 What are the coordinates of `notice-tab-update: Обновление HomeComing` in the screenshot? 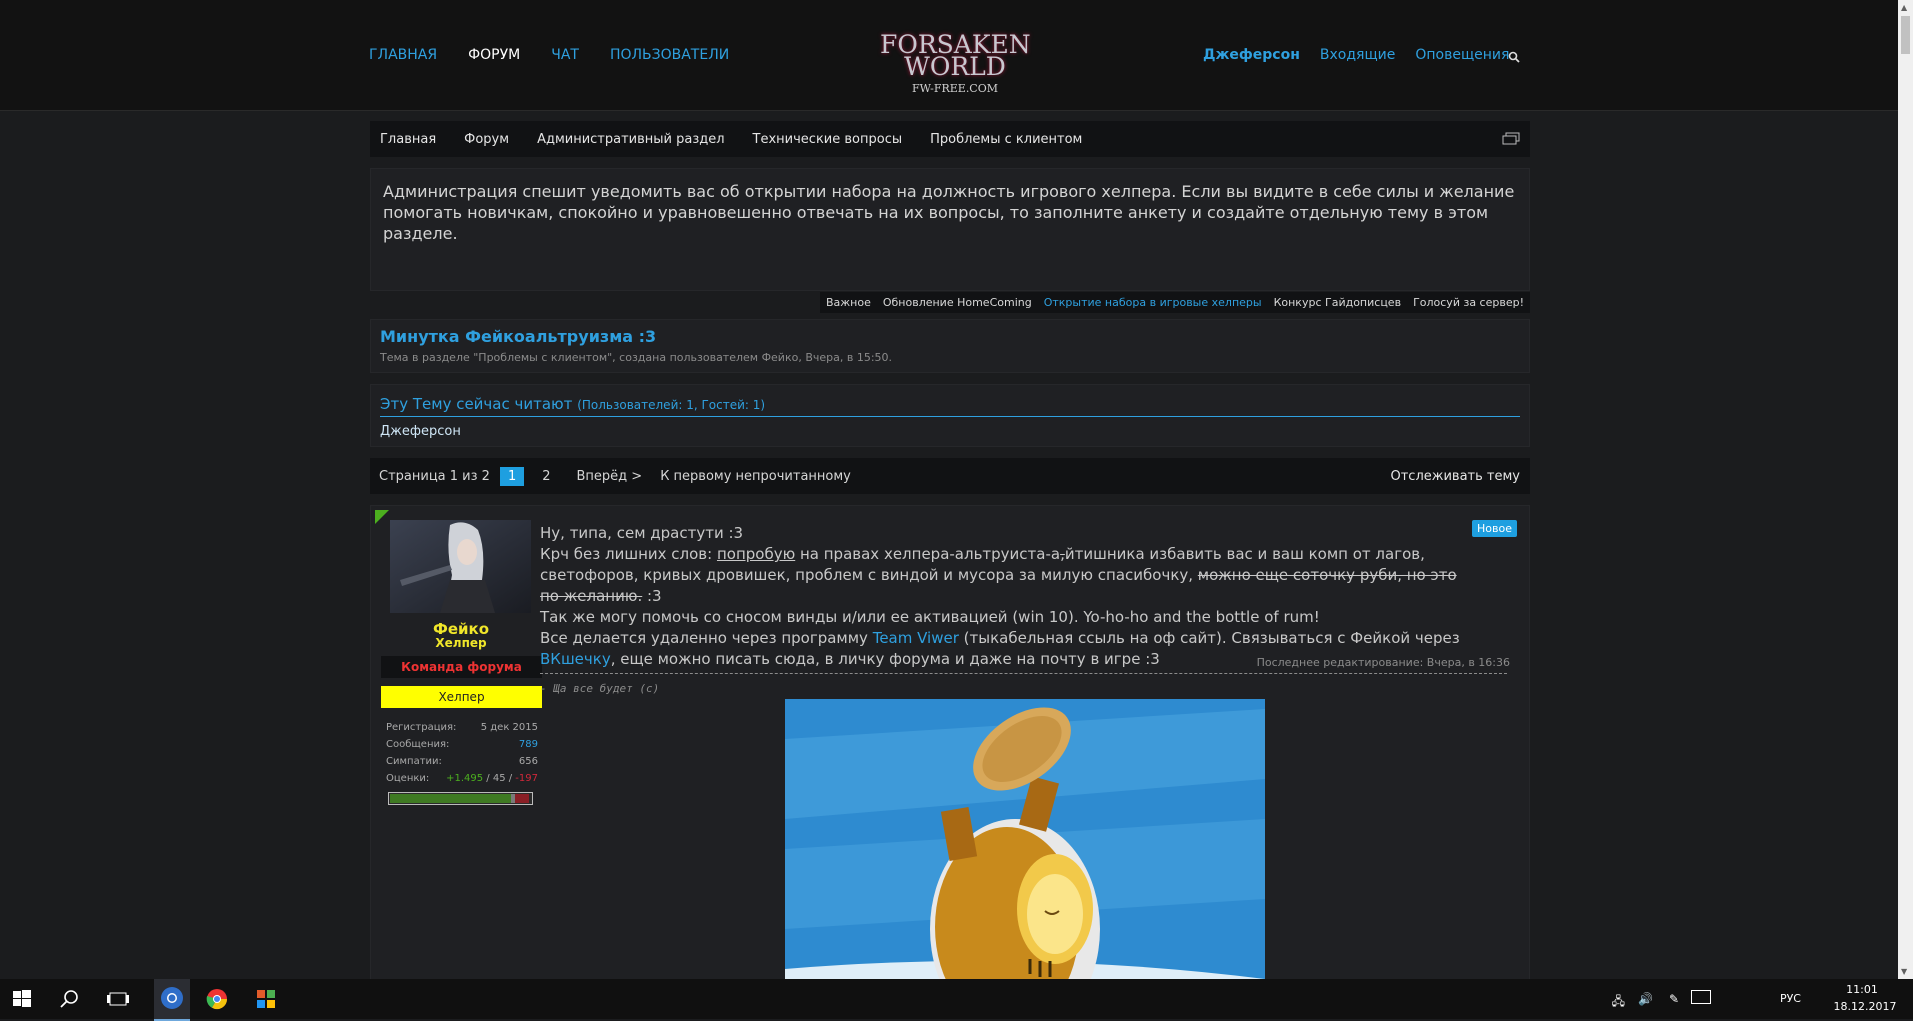 It's located at (957, 302).